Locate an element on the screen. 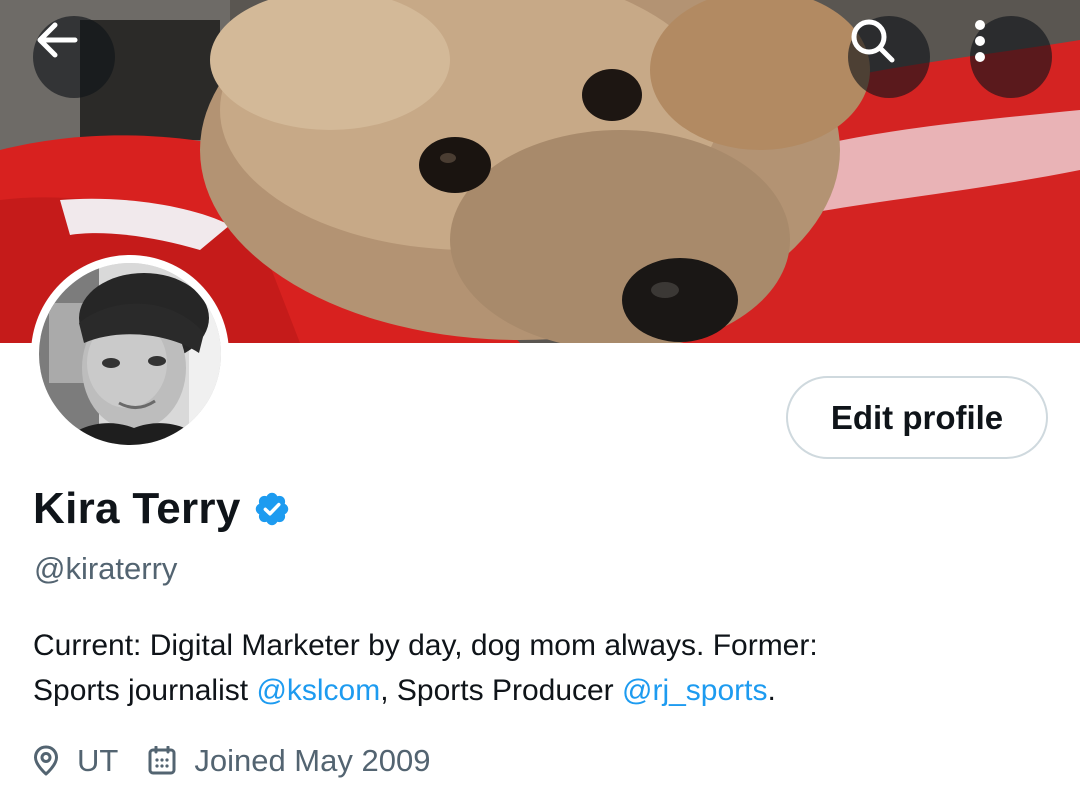 The image size is (1080, 803). location-text: UT is located at coordinates (98, 760).